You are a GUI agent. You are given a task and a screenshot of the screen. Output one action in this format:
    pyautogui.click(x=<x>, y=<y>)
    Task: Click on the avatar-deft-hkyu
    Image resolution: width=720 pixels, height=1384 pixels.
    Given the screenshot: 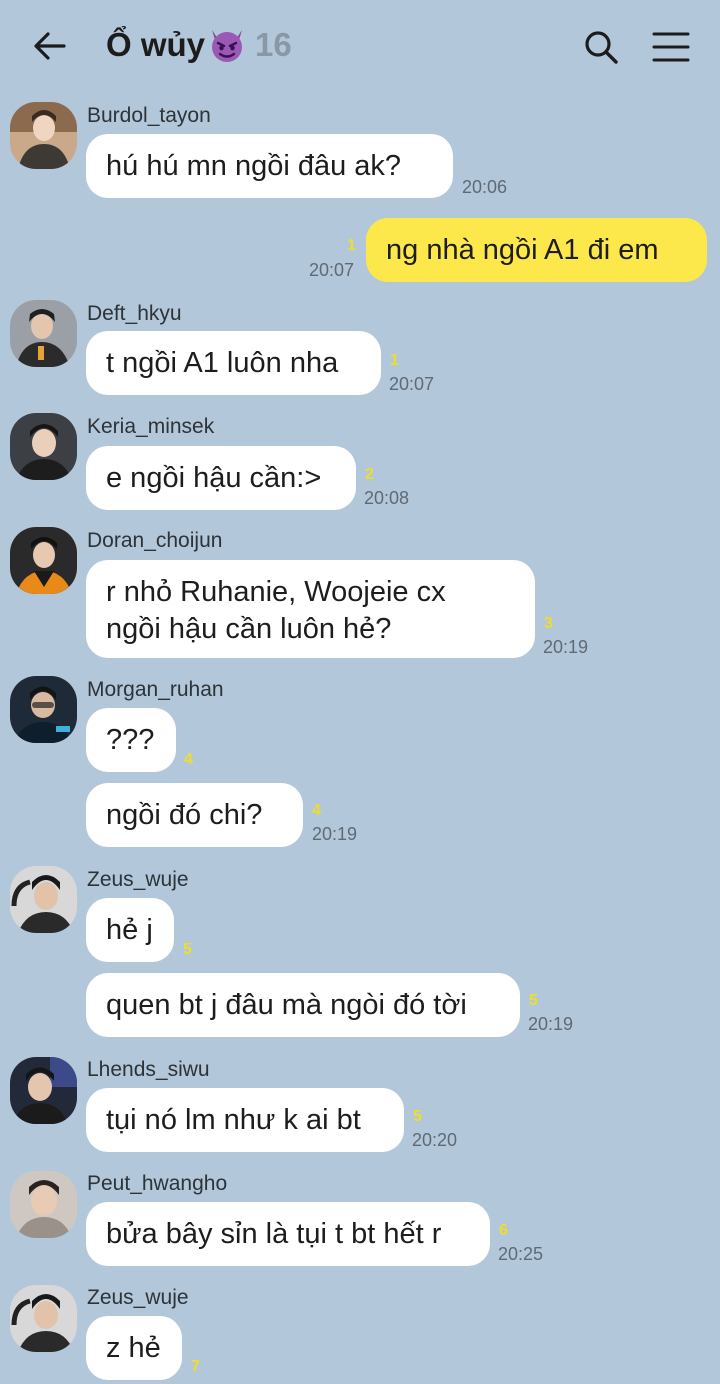 What is the action you would take?
    pyautogui.click(x=43, y=333)
    